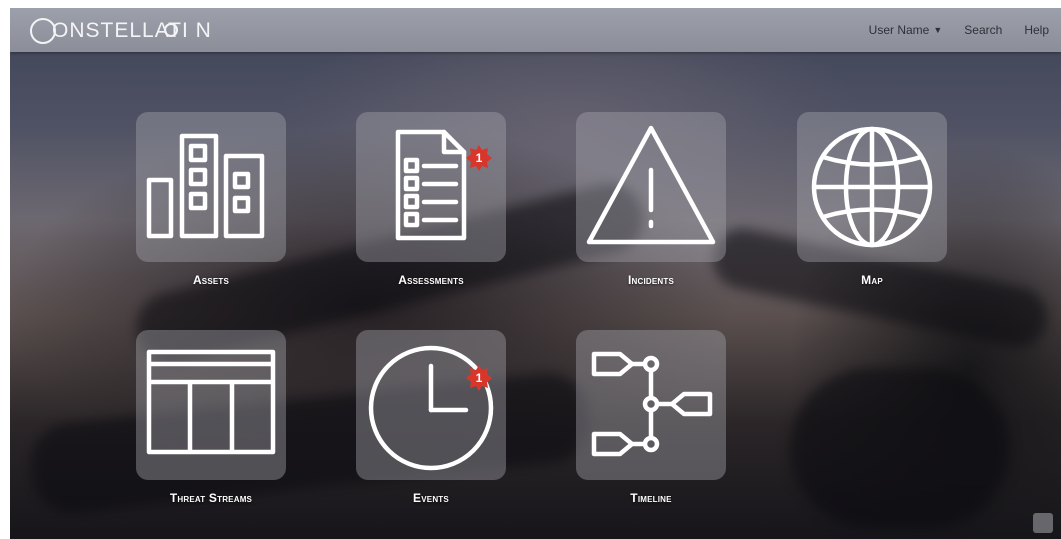 The height and width of the screenshot is (539, 1061). I want to click on tile-map: Map, so click(872, 199).